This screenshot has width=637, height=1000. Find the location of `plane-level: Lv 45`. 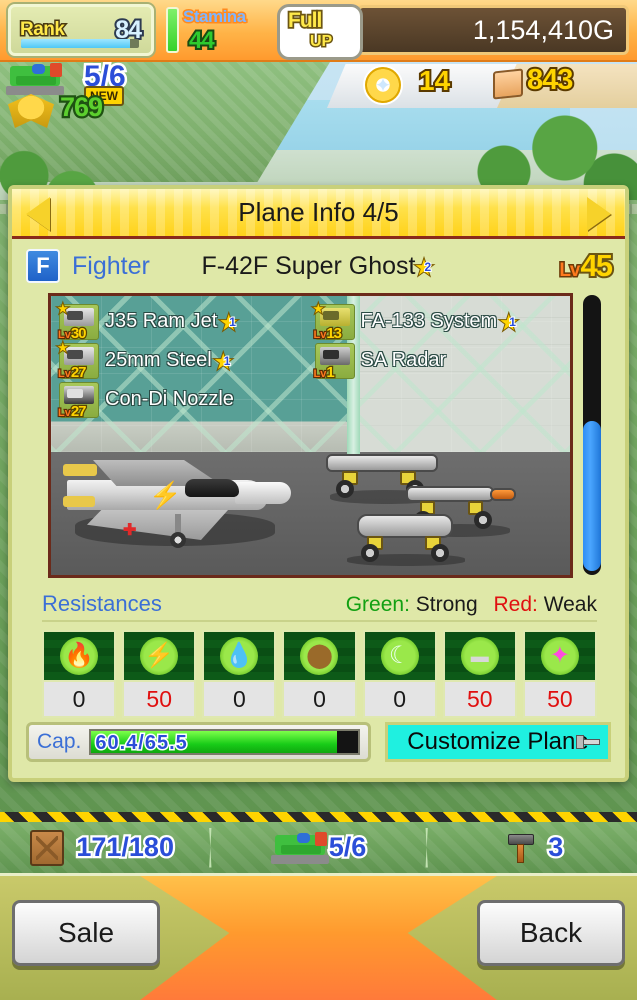

plane-level: Lv 45 is located at coordinates (586, 265).